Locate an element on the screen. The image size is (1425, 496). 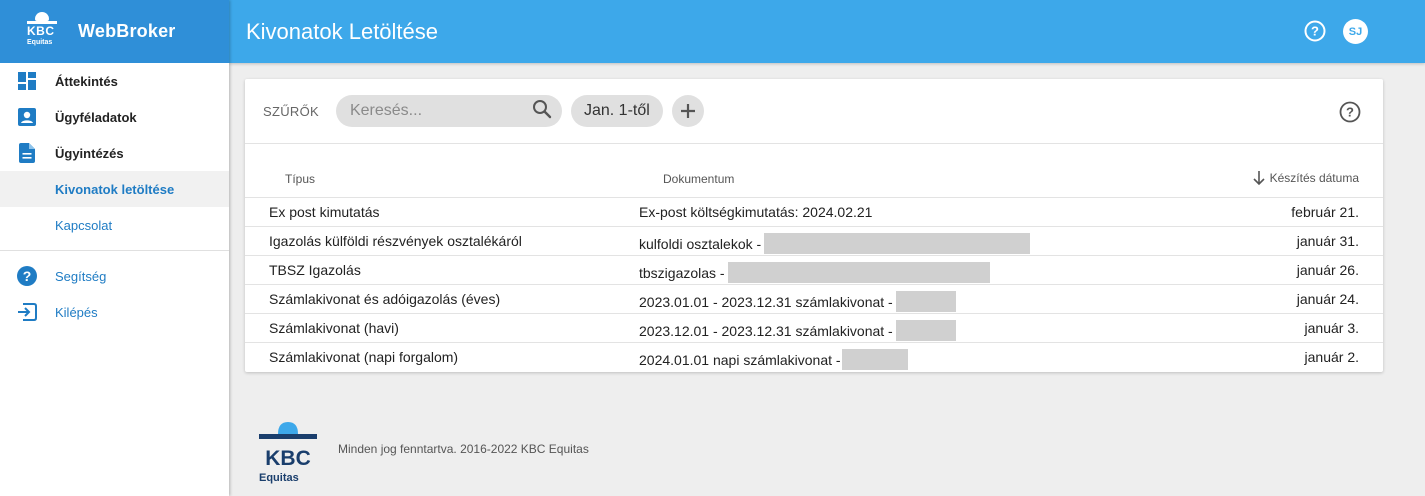
search-input is located at coordinates (440, 111).